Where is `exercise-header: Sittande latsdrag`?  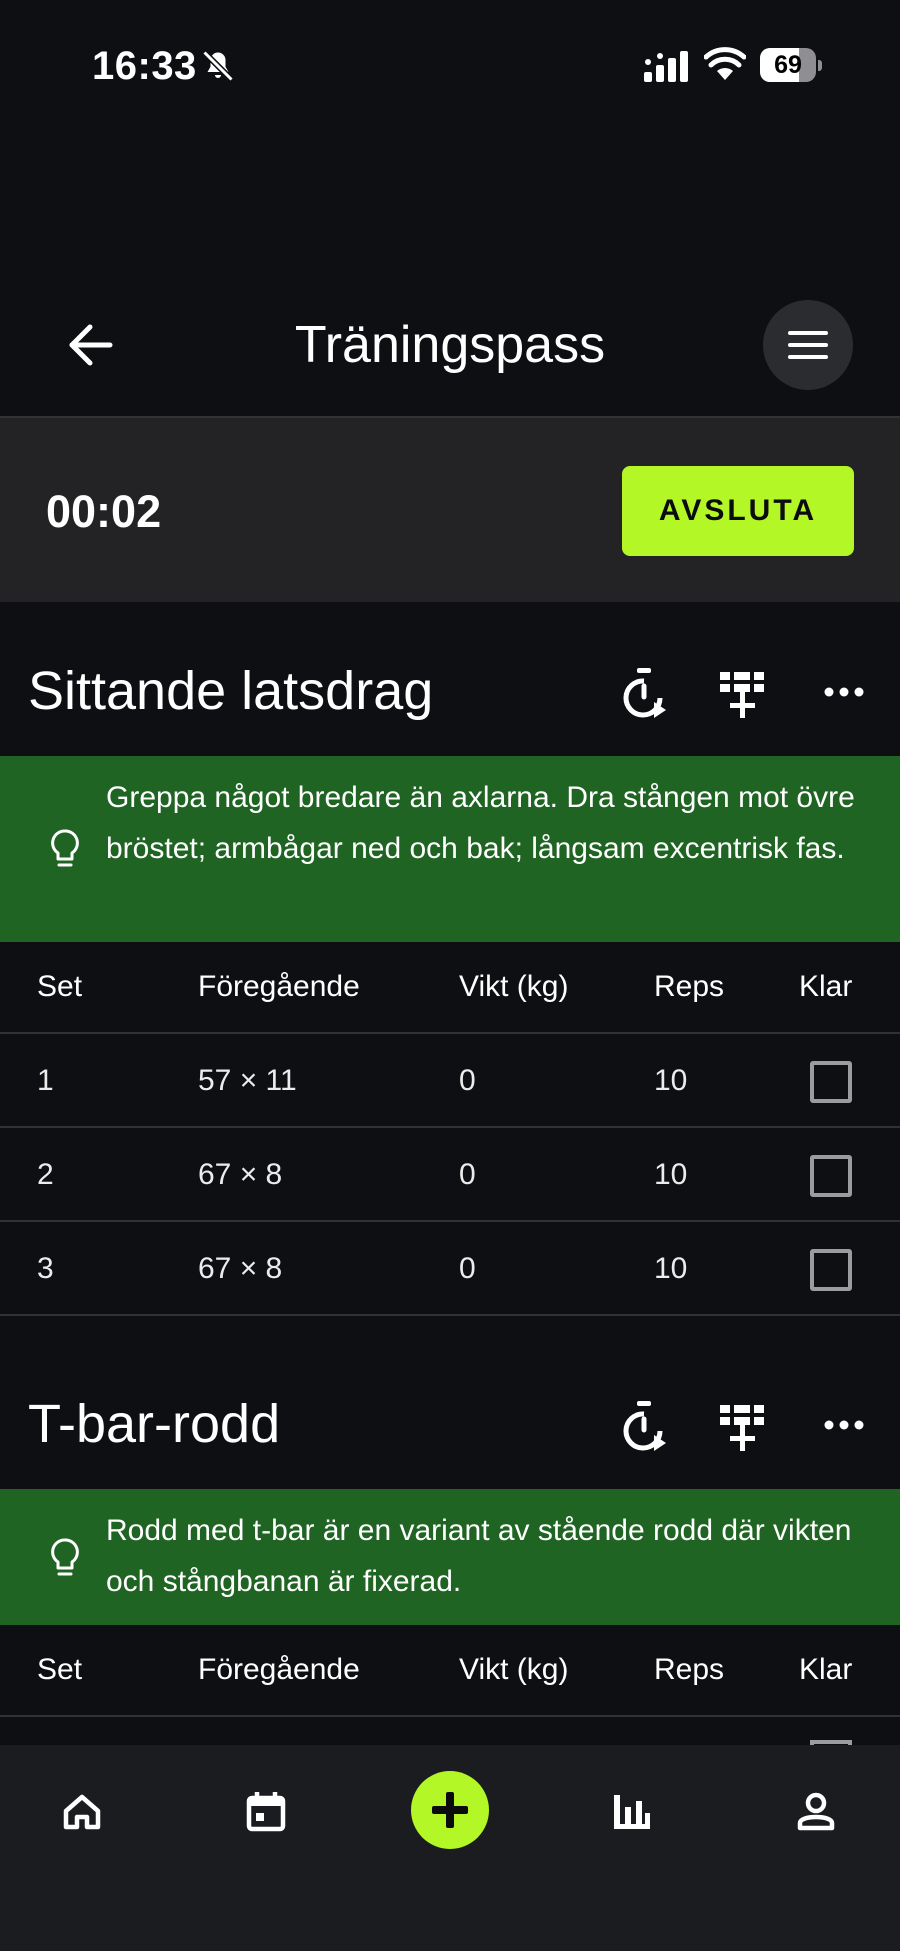 exercise-header: Sittande latsdrag is located at coordinates (450, 692).